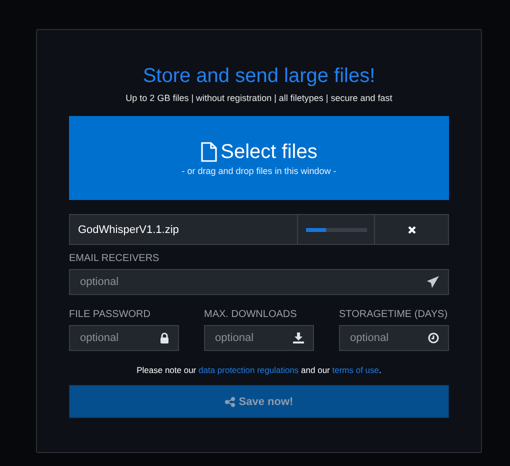 This screenshot has height=466, width=510. What do you see at coordinates (110, 315) in the screenshot?
I see `field-label: FILE PASSWORD` at bounding box center [110, 315].